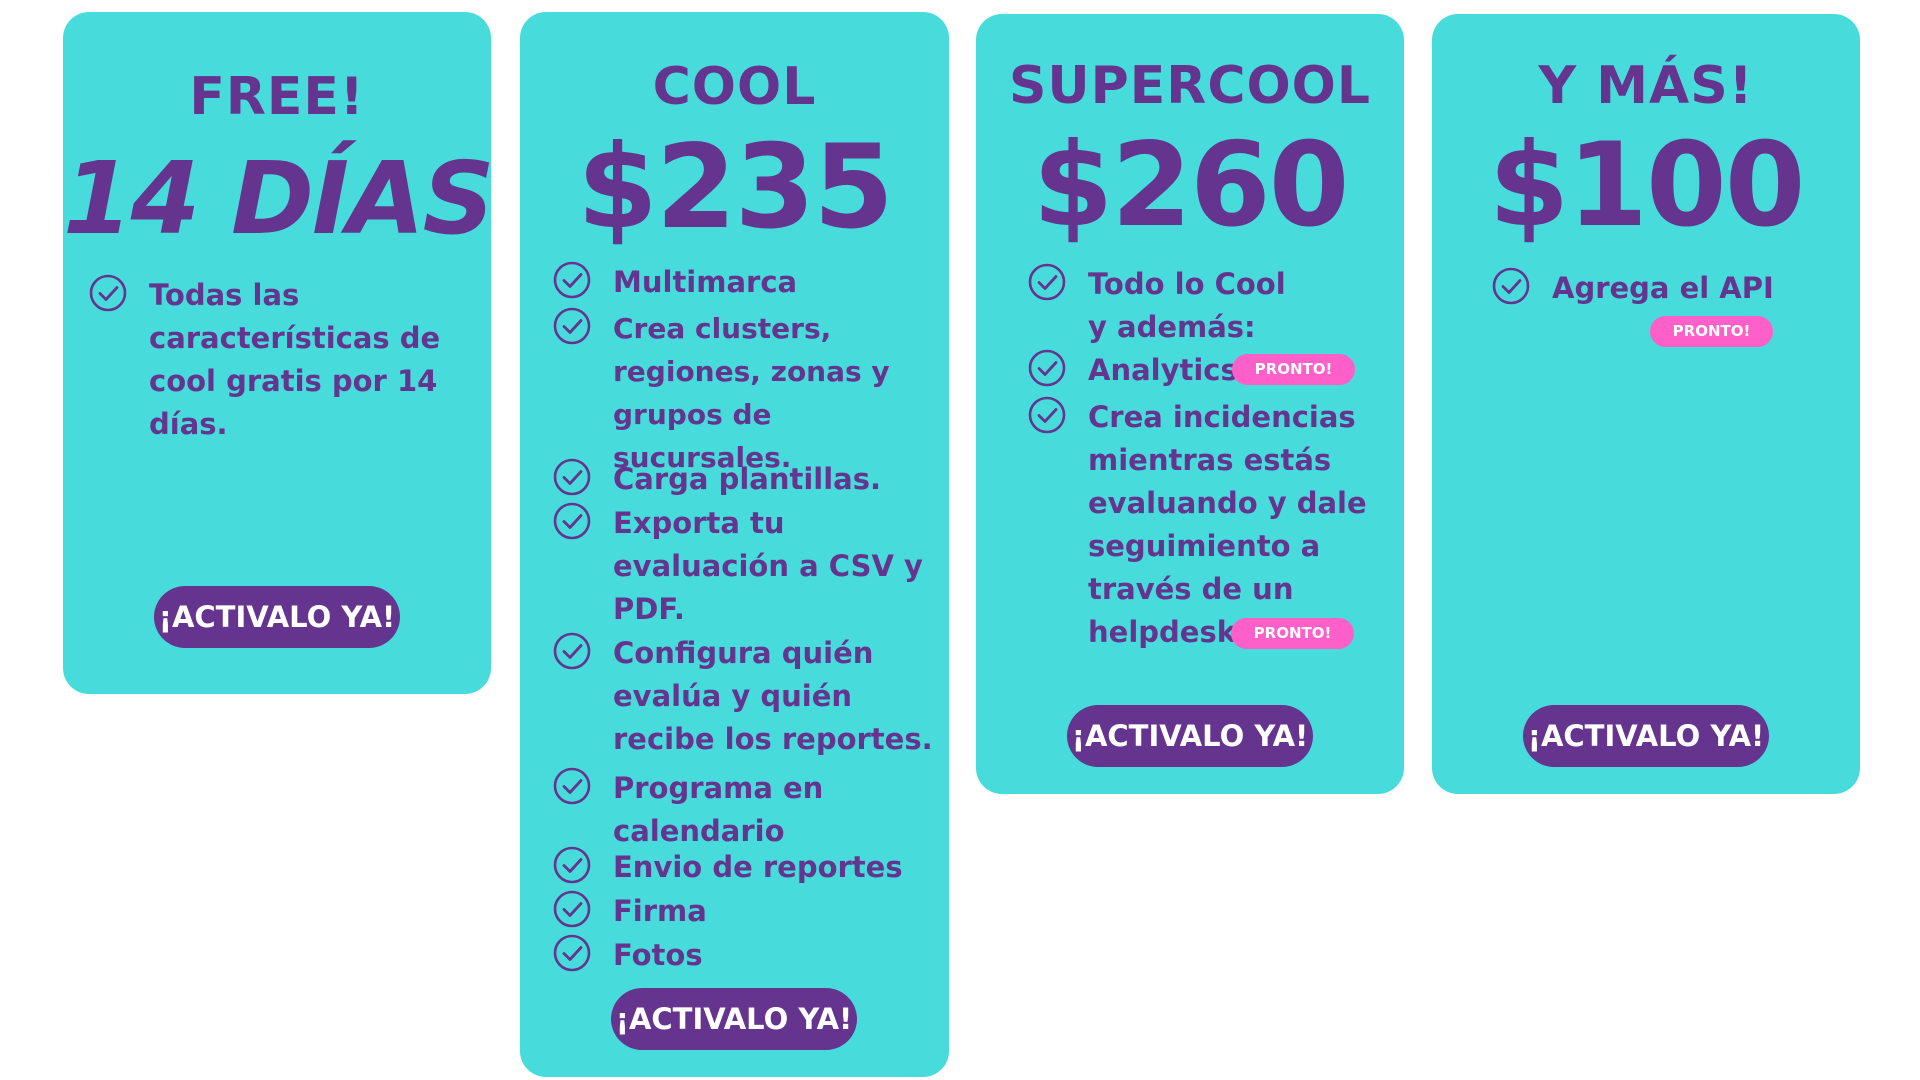  What do you see at coordinates (1187, 305) in the screenshot?
I see `feature-text: Todo lo Cool y además:` at bounding box center [1187, 305].